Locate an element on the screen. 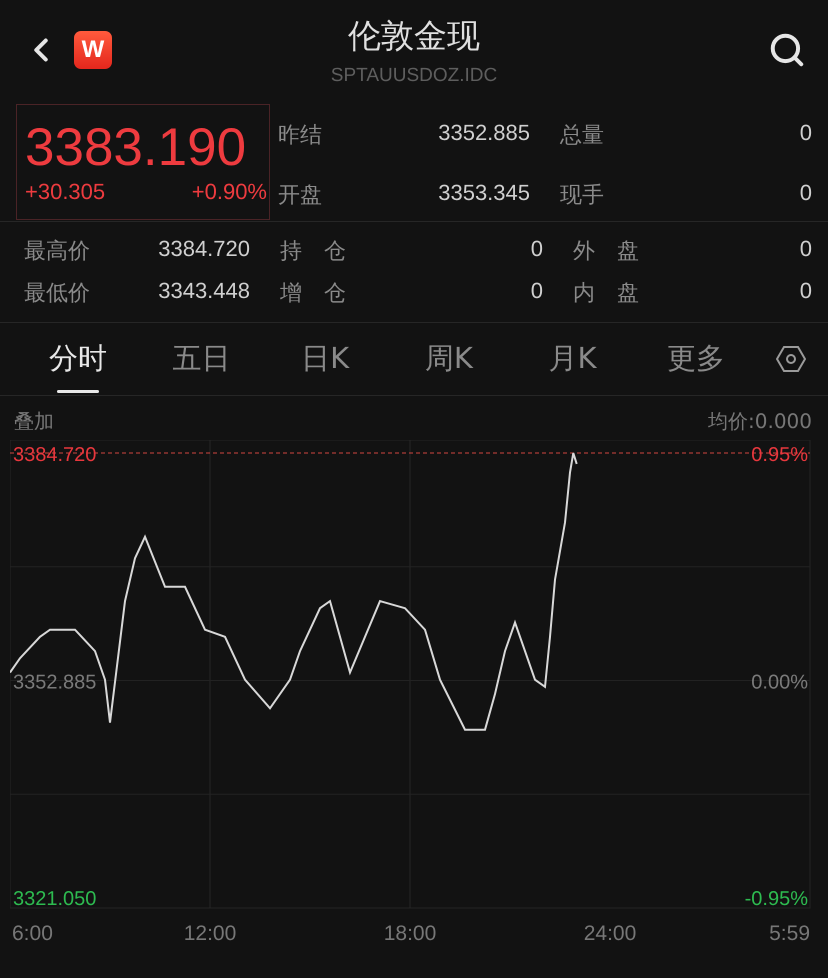 The height and width of the screenshot is (978, 828). axis-label: -0.95% is located at coordinates (776, 899).